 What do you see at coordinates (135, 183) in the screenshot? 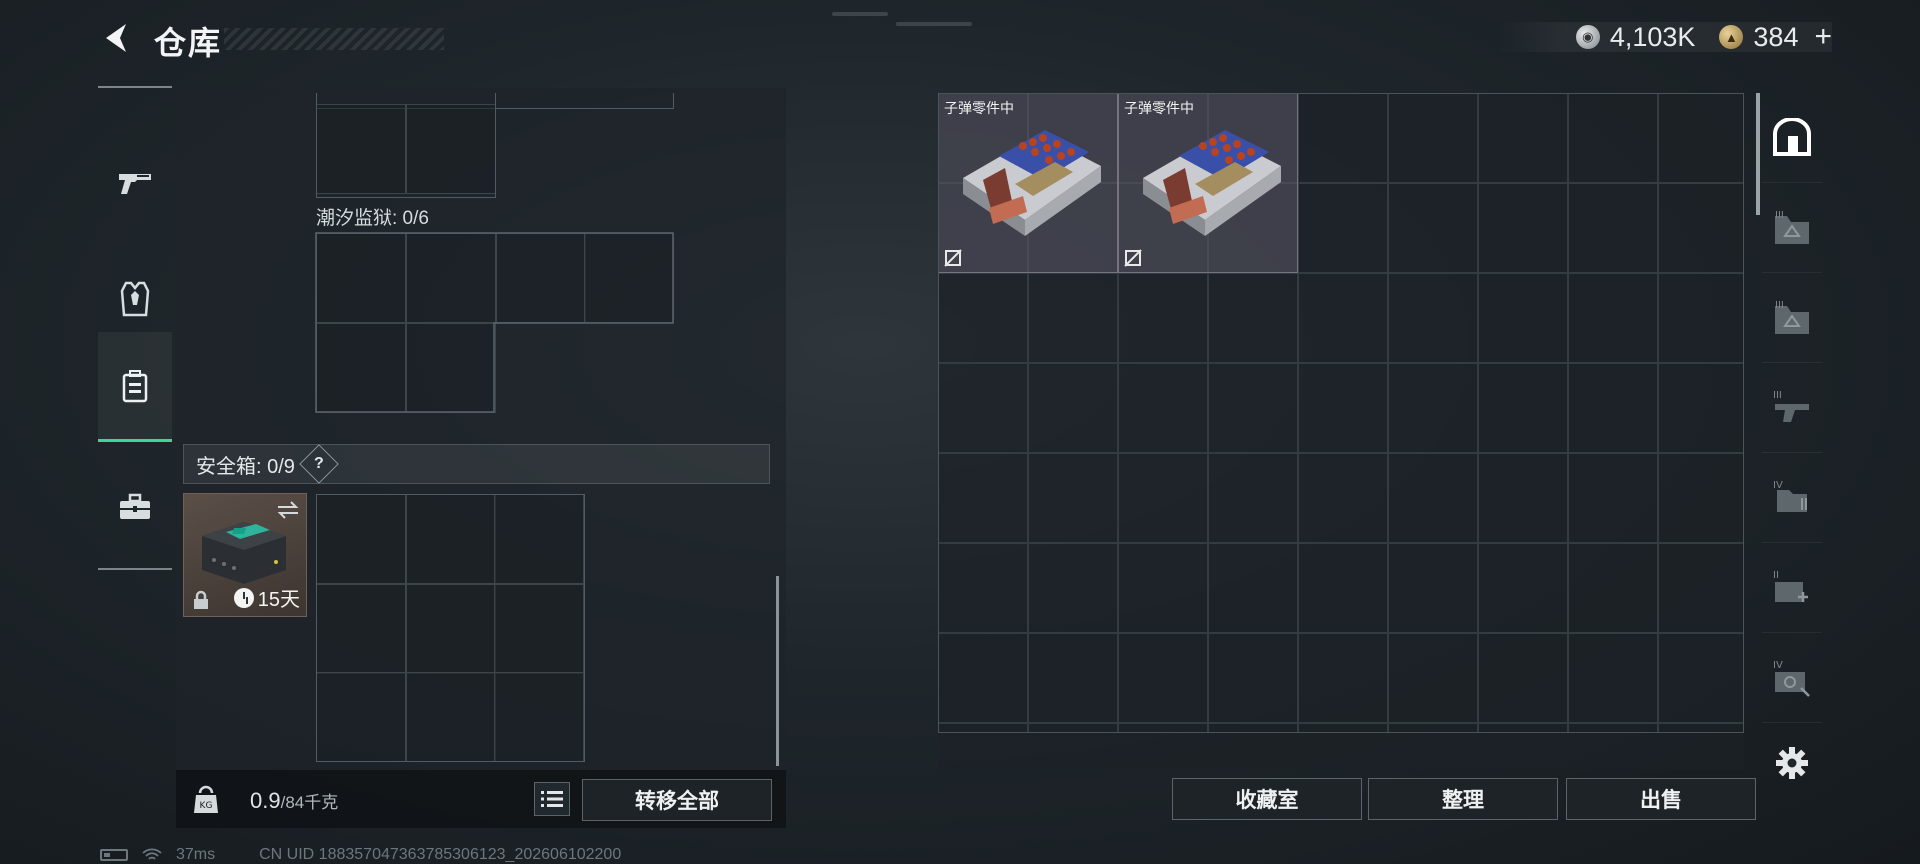
I see `nav-item-weapon` at bounding box center [135, 183].